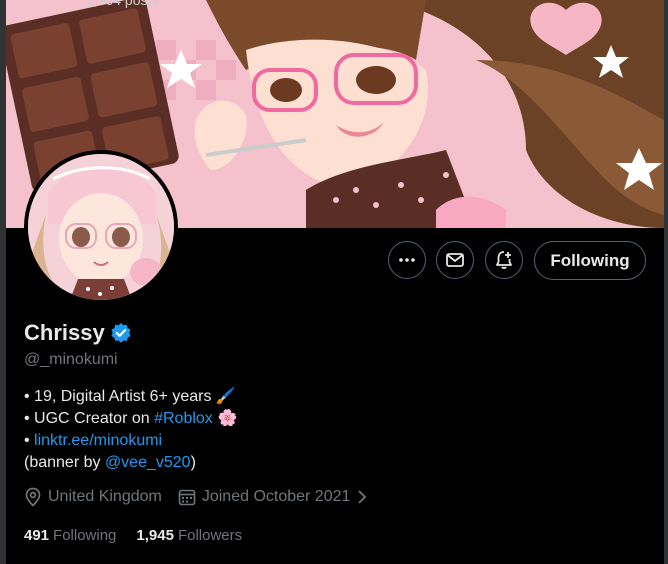 This screenshot has height=564, width=668. Describe the element at coordinates (71, 359) in the screenshot. I see `profile-handle: @_minokumi` at that location.